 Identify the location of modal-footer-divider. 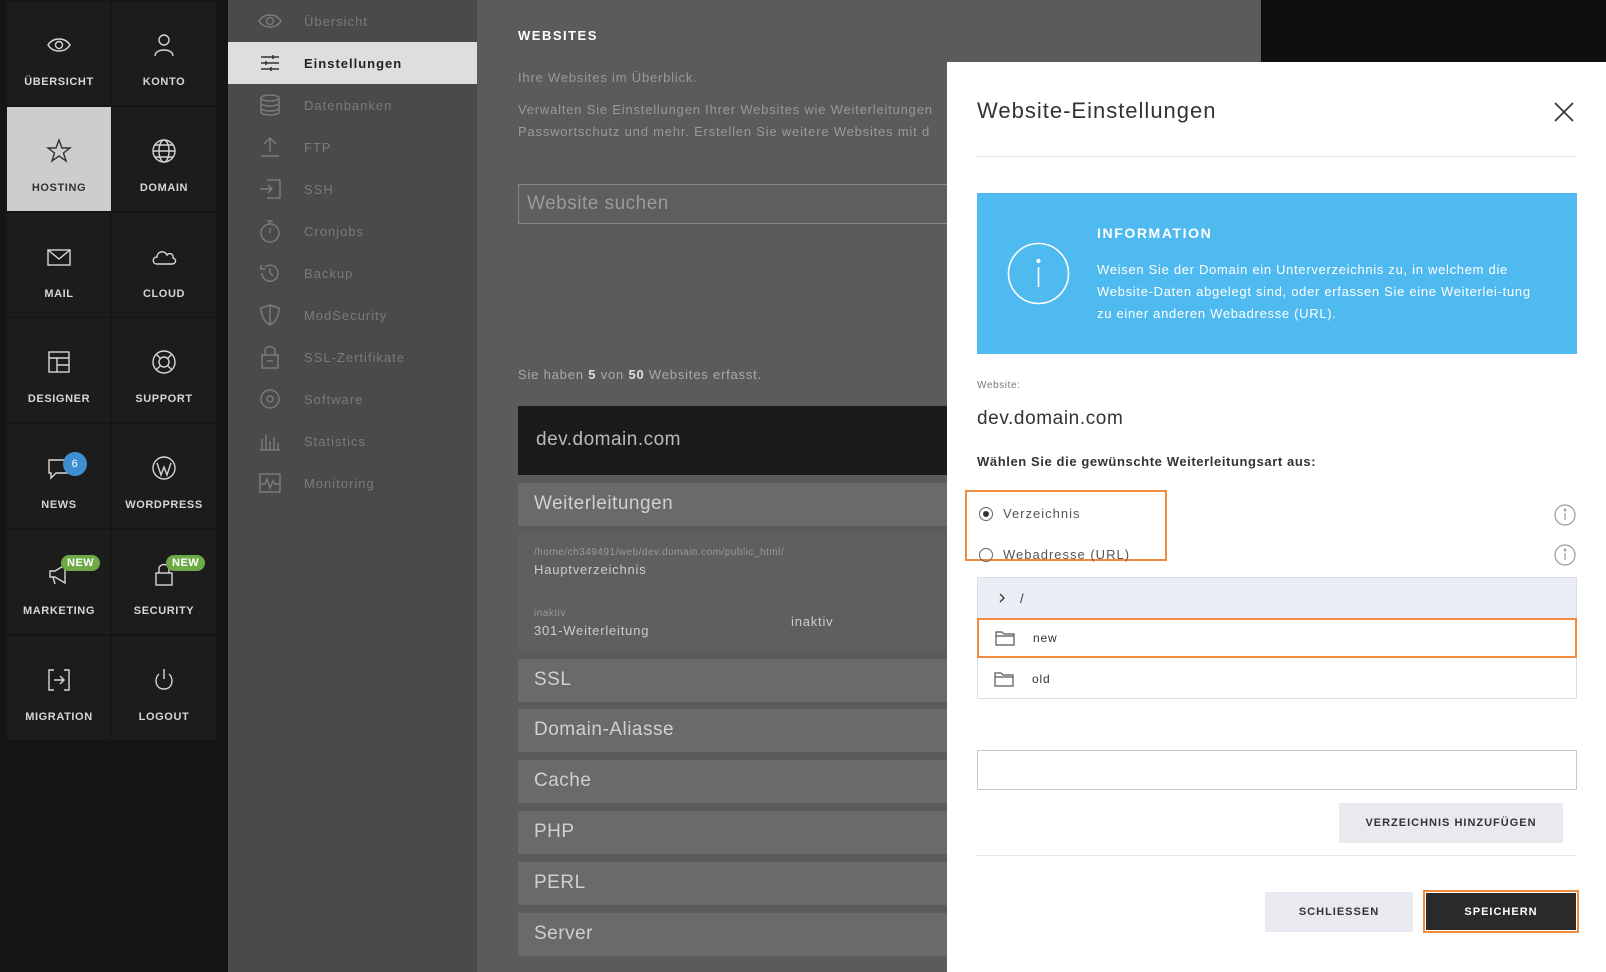
(1276, 855).